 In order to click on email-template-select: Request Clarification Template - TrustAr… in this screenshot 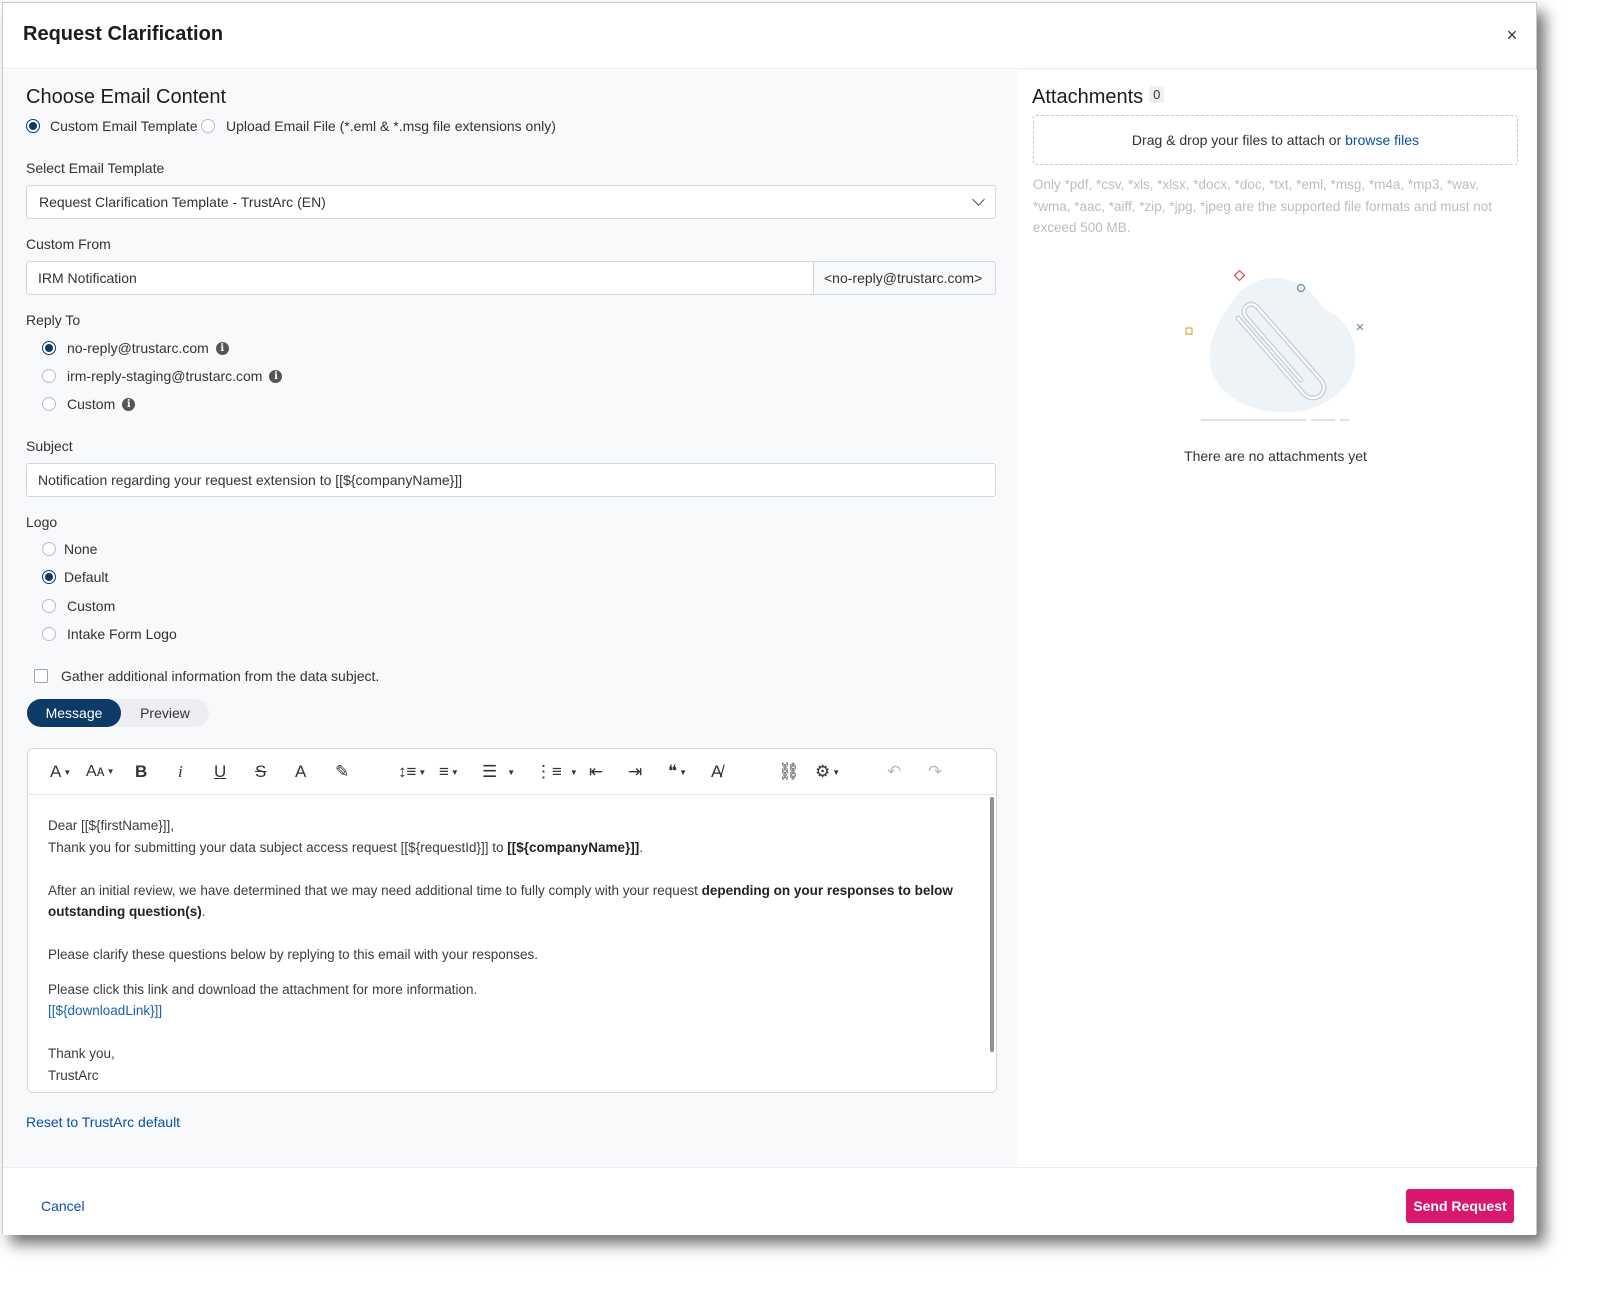, I will do `click(511, 202)`.